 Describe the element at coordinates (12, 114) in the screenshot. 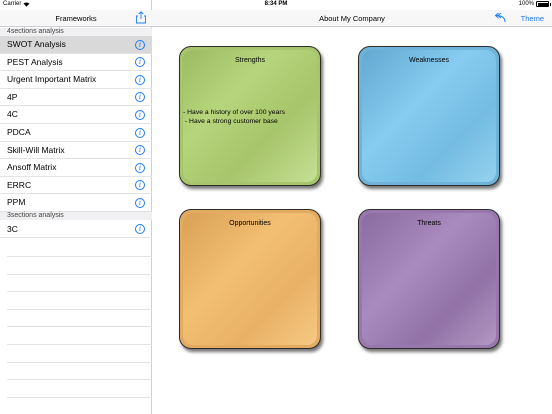

I see `sidebar-item-label: 4C` at that location.